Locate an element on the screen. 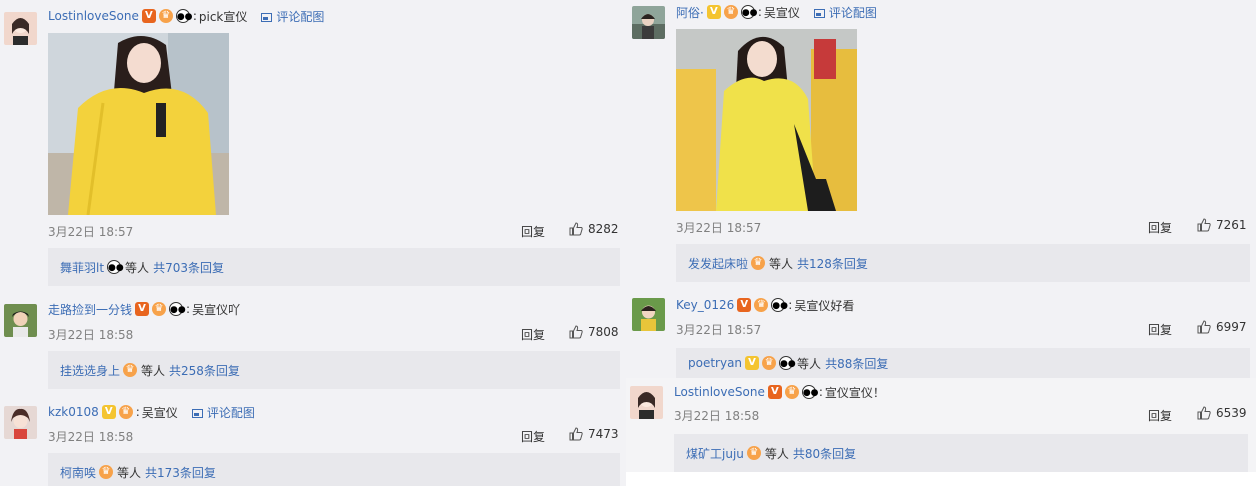 The height and width of the screenshot is (486, 1256). sub-reply-count-link: 共258条回复 is located at coordinates (204, 370).